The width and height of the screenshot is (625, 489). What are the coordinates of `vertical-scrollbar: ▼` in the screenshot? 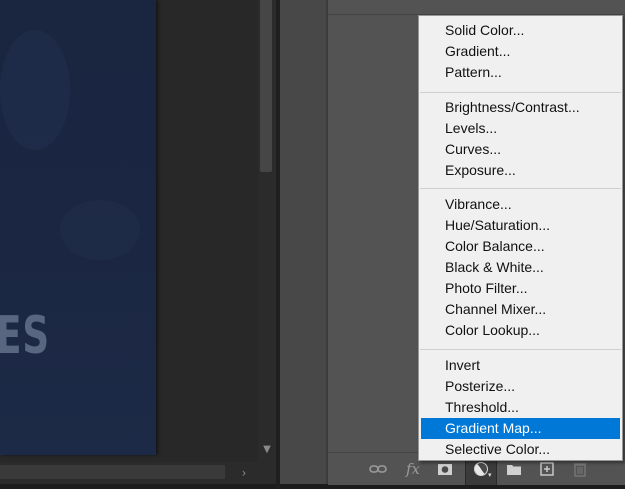 It's located at (267, 231).